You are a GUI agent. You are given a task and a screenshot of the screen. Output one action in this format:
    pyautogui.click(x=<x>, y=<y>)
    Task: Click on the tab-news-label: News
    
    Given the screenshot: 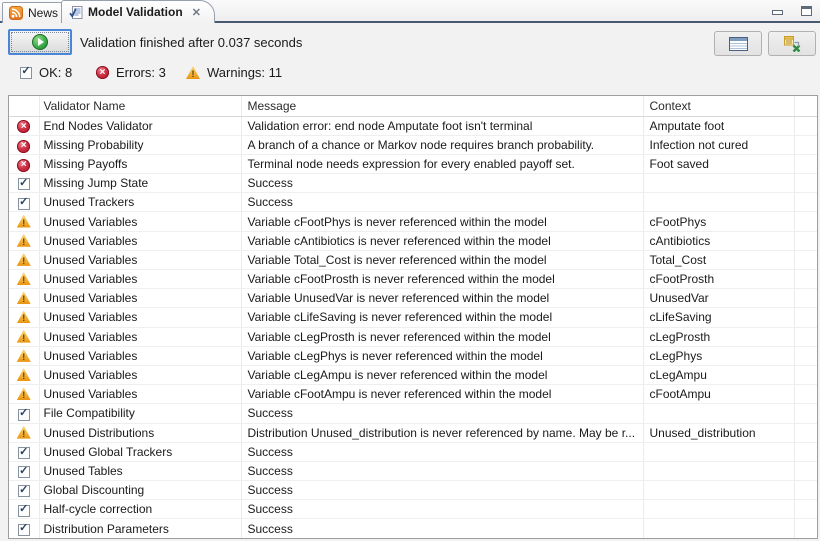 What is the action you would take?
    pyautogui.click(x=43, y=13)
    